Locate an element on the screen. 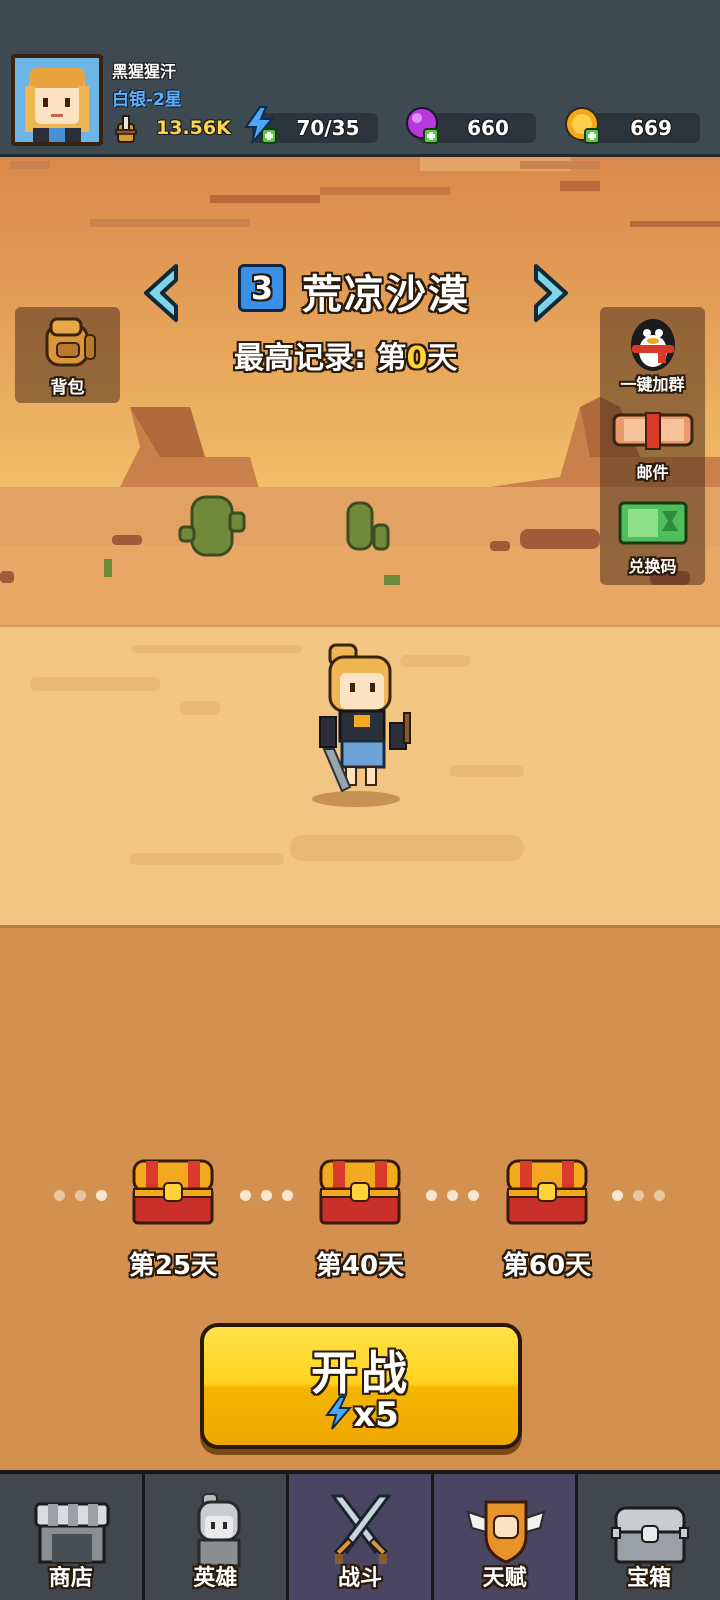  energy-bolt-icon is located at coordinates (339, 1413).